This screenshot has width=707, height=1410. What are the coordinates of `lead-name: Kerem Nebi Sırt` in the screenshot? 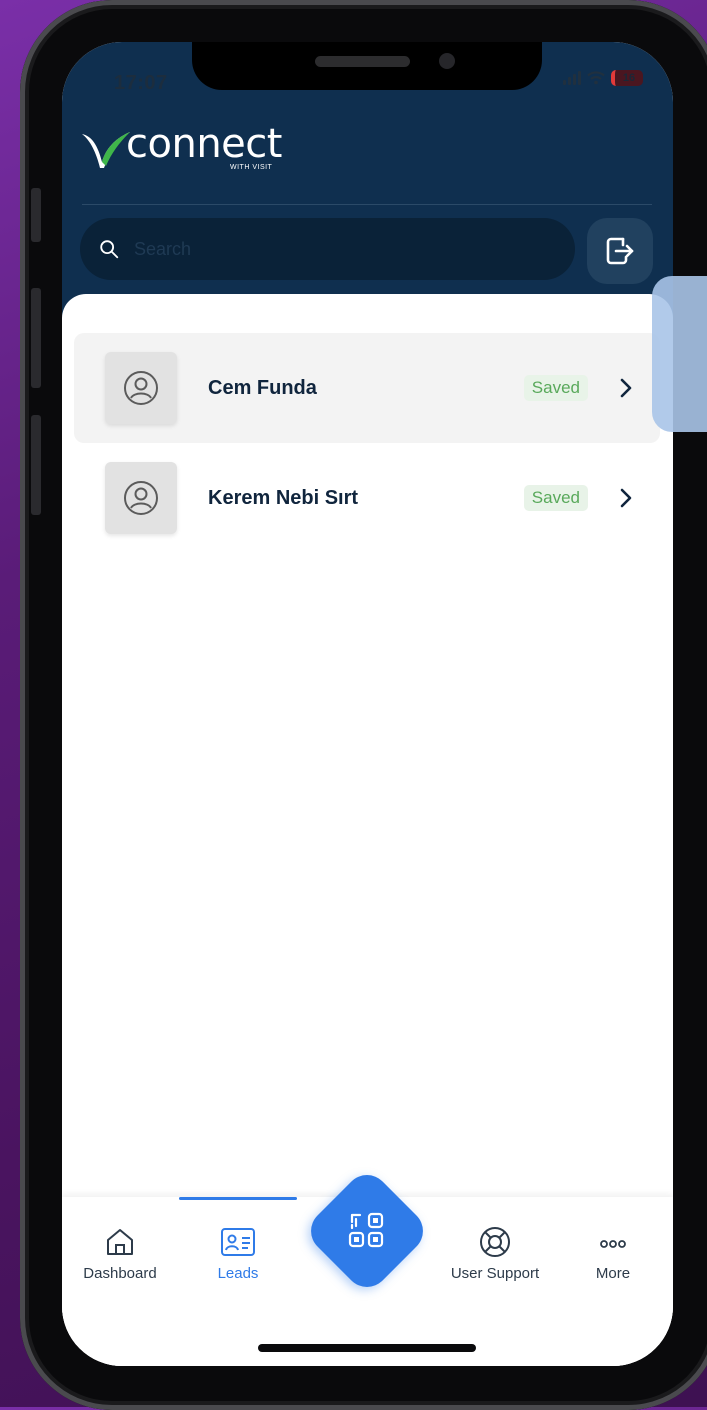 It's located at (283, 497).